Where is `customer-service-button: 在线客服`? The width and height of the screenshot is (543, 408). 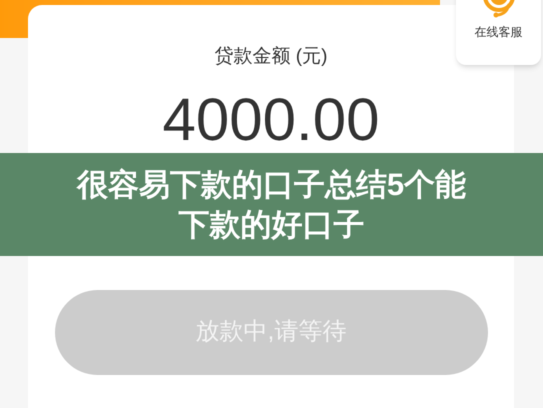
customer-service-button: 在线客服 is located at coordinates (498, 32).